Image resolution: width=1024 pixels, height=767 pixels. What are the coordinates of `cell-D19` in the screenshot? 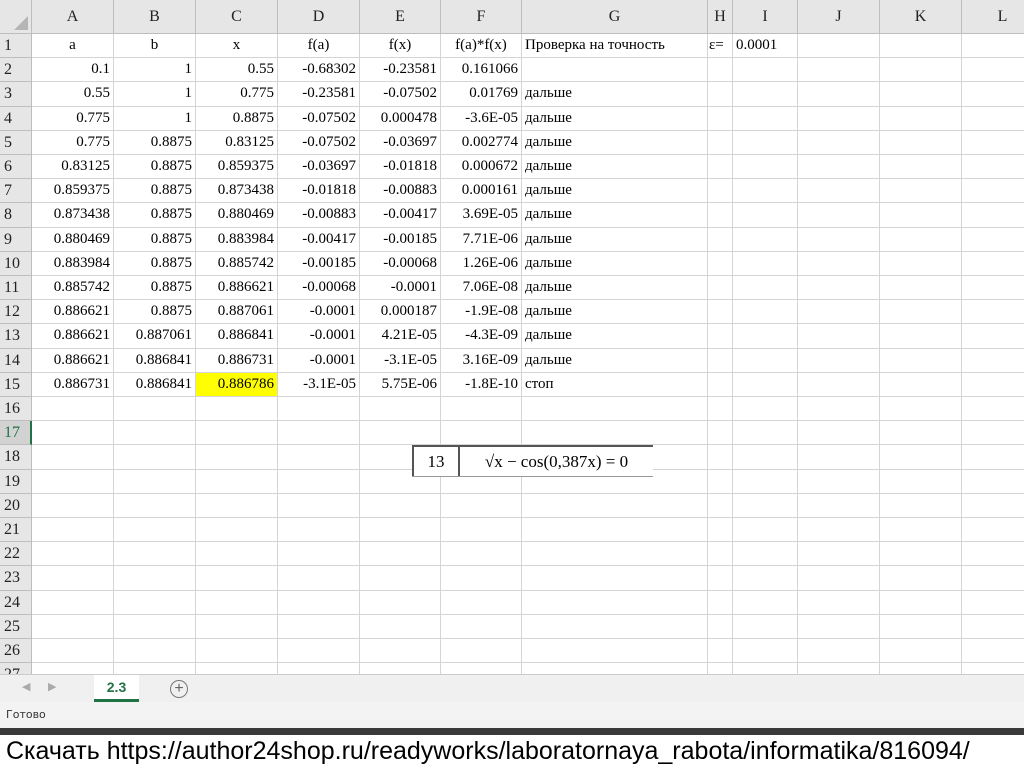 It's located at (319, 482).